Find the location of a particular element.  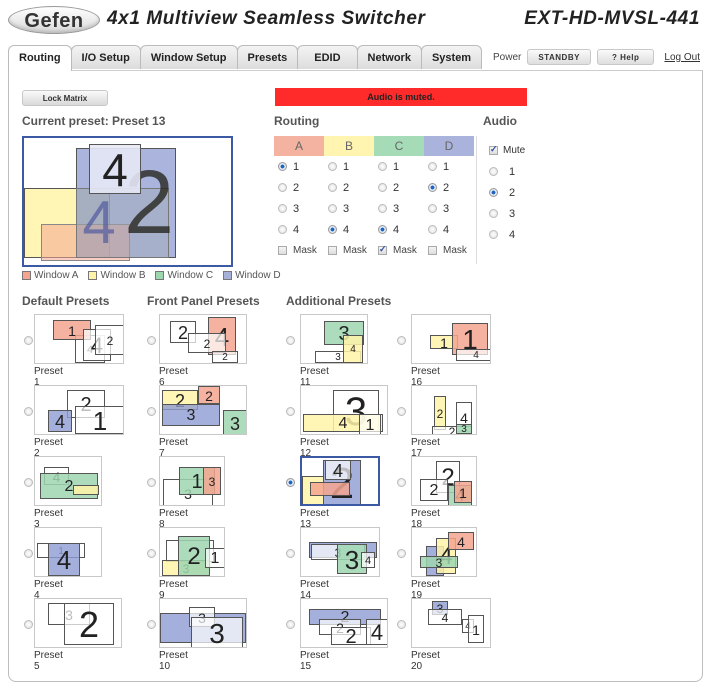

preset-thumbnail: 241 is located at coordinates (79, 410).